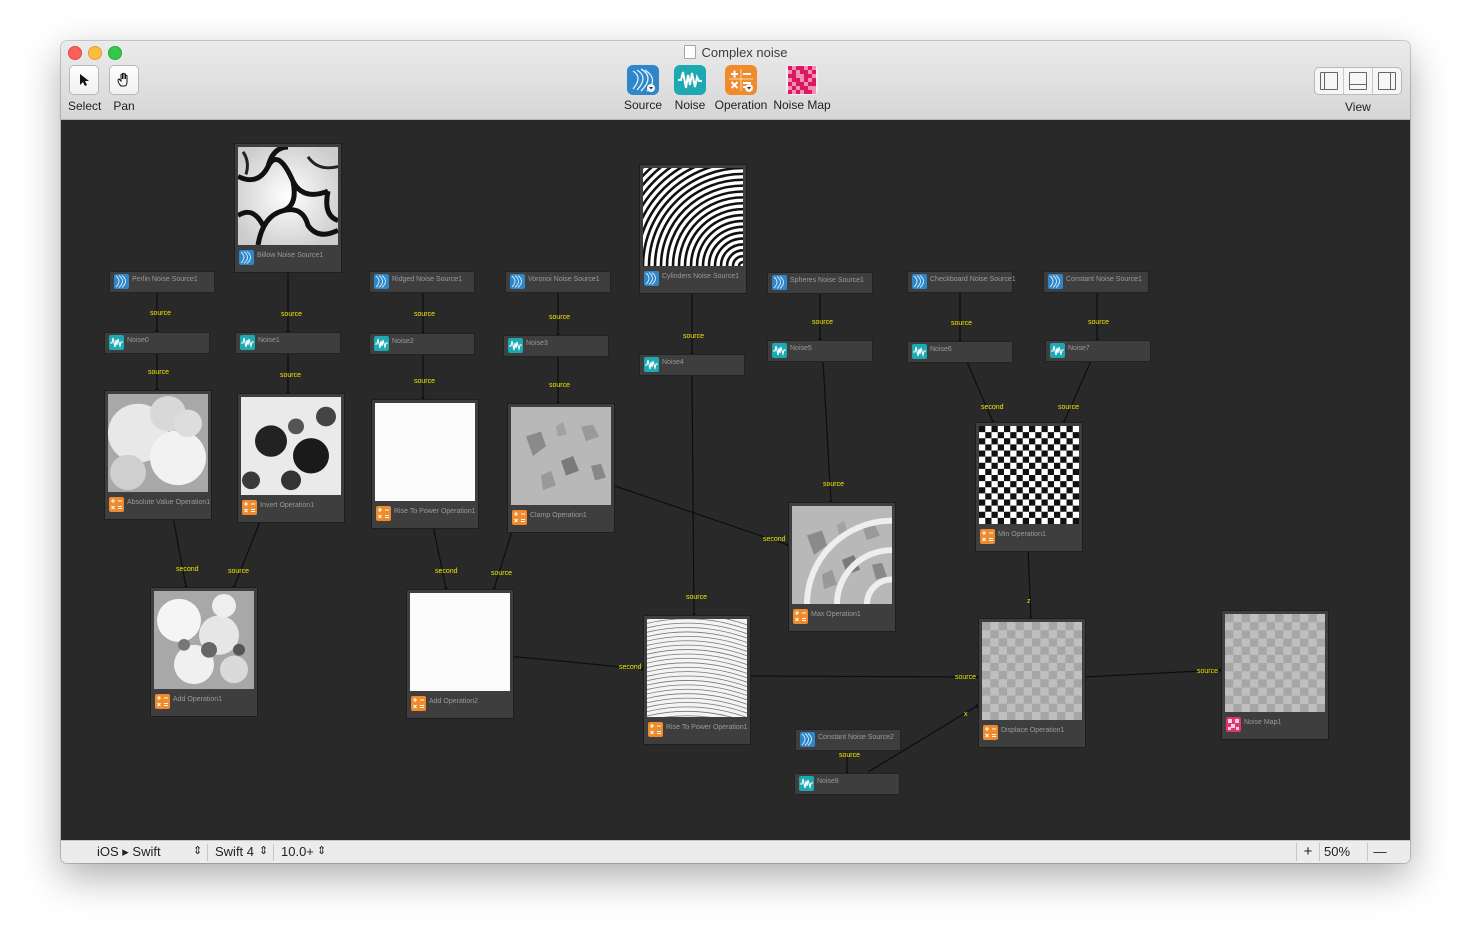 The image size is (1470, 940). I want to click on graph-node-voronoi-source: Voronoi Noise Source1, so click(558, 282).